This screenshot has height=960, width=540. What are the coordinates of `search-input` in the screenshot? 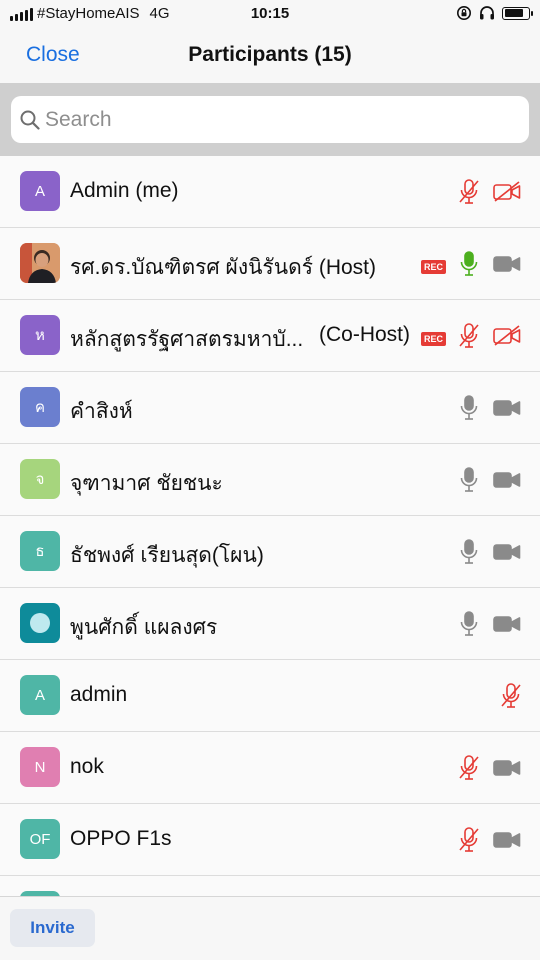 It's located at (275, 119).